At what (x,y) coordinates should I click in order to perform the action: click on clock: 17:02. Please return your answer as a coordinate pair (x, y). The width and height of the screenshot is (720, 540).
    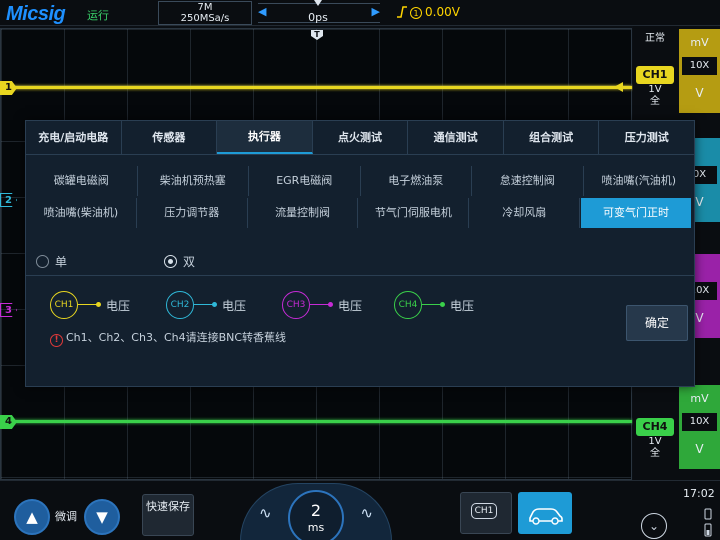
    Looking at the image, I should click on (699, 493).